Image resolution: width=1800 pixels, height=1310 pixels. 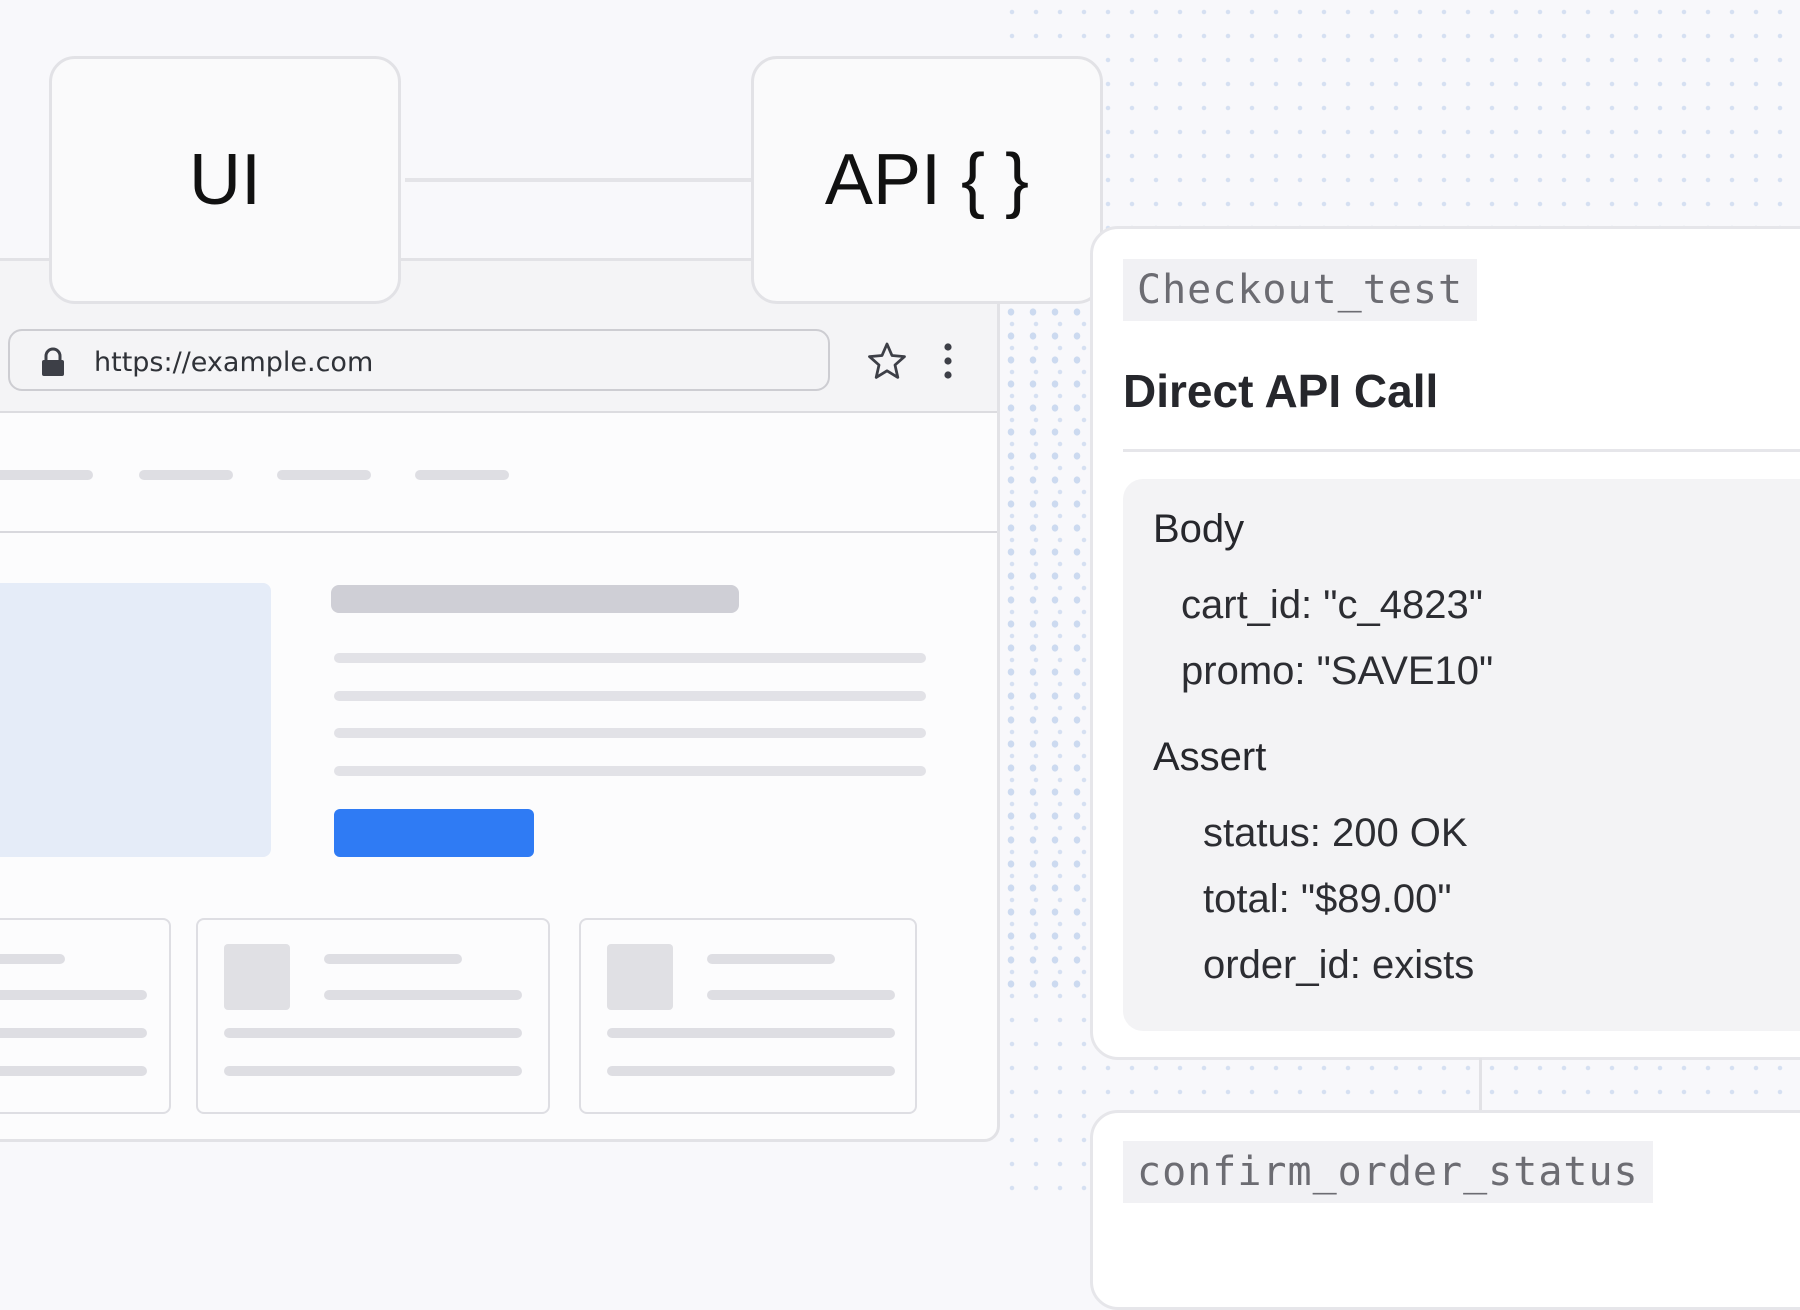 What do you see at coordinates (1210, 757) in the screenshot?
I see `assert-heading: Assert` at bounding box center [1210, 757].